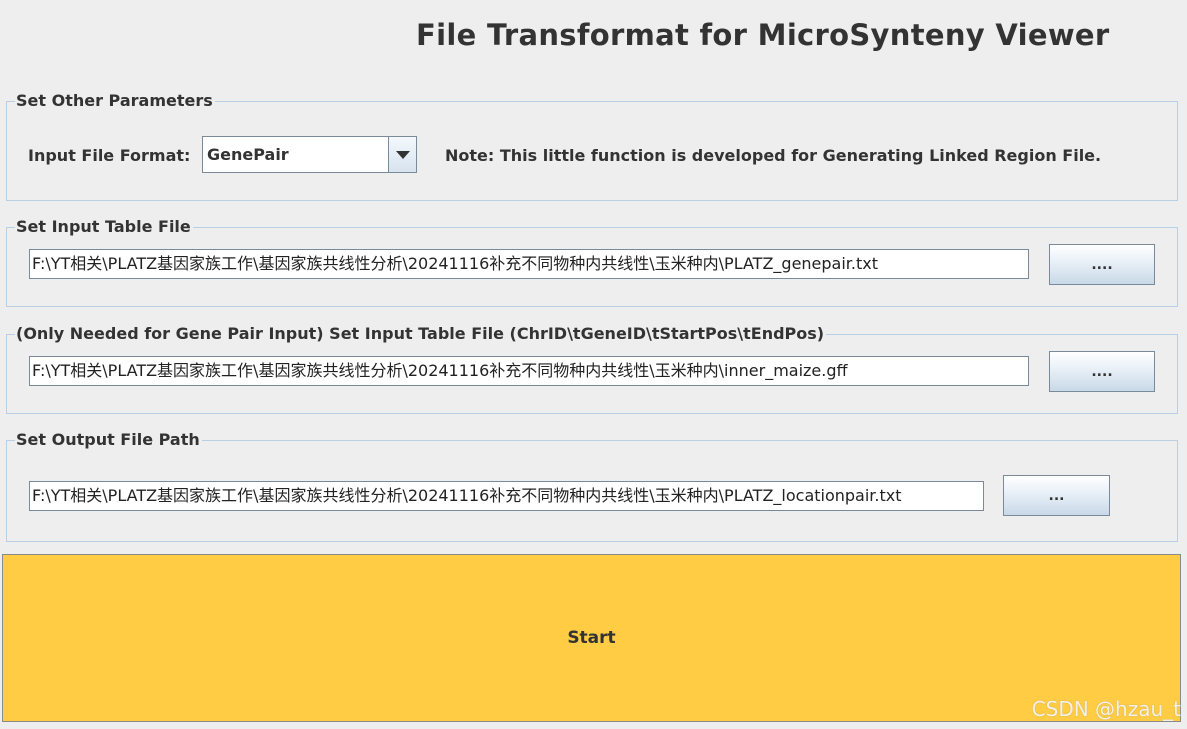  Describe the element at coordinates (109, 155) in the screenshot. I see `input-format-label: Input File Format:` at that location.